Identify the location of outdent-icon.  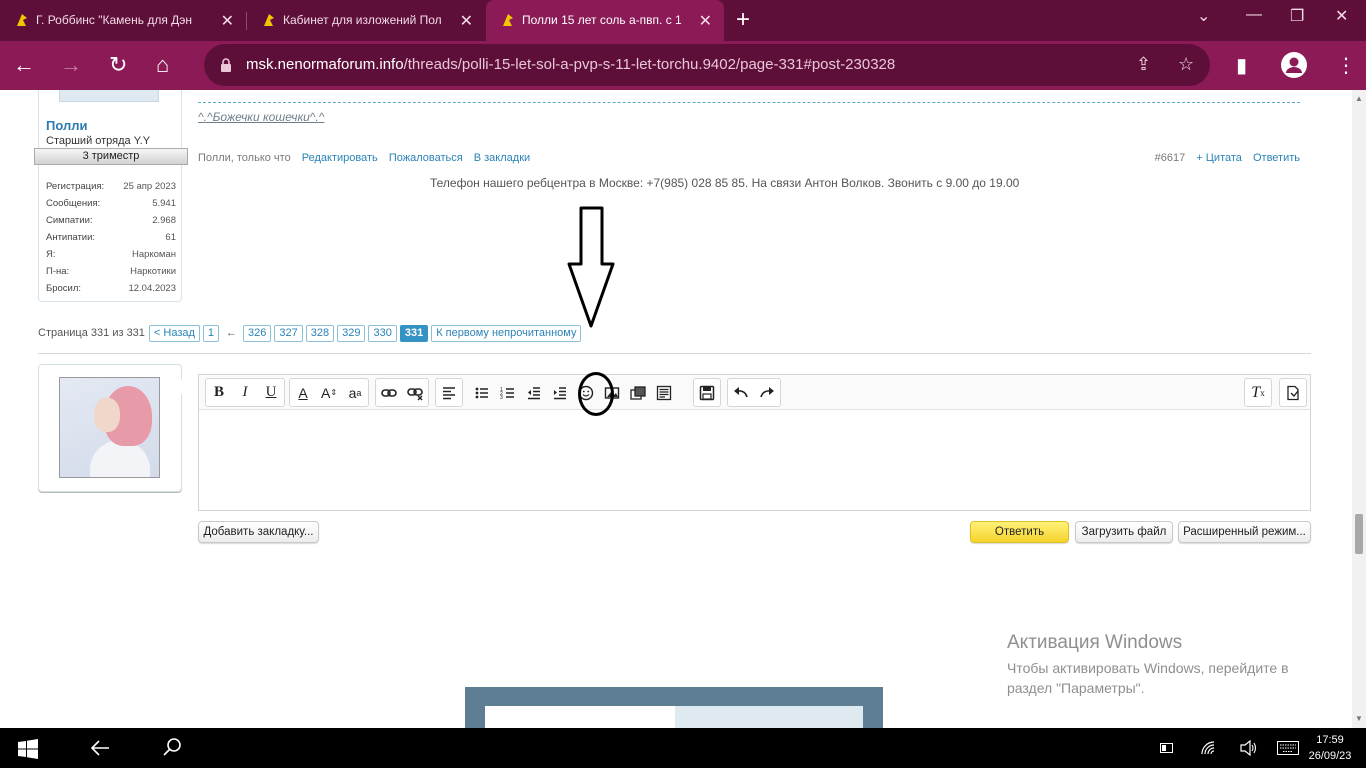
(534, 392).